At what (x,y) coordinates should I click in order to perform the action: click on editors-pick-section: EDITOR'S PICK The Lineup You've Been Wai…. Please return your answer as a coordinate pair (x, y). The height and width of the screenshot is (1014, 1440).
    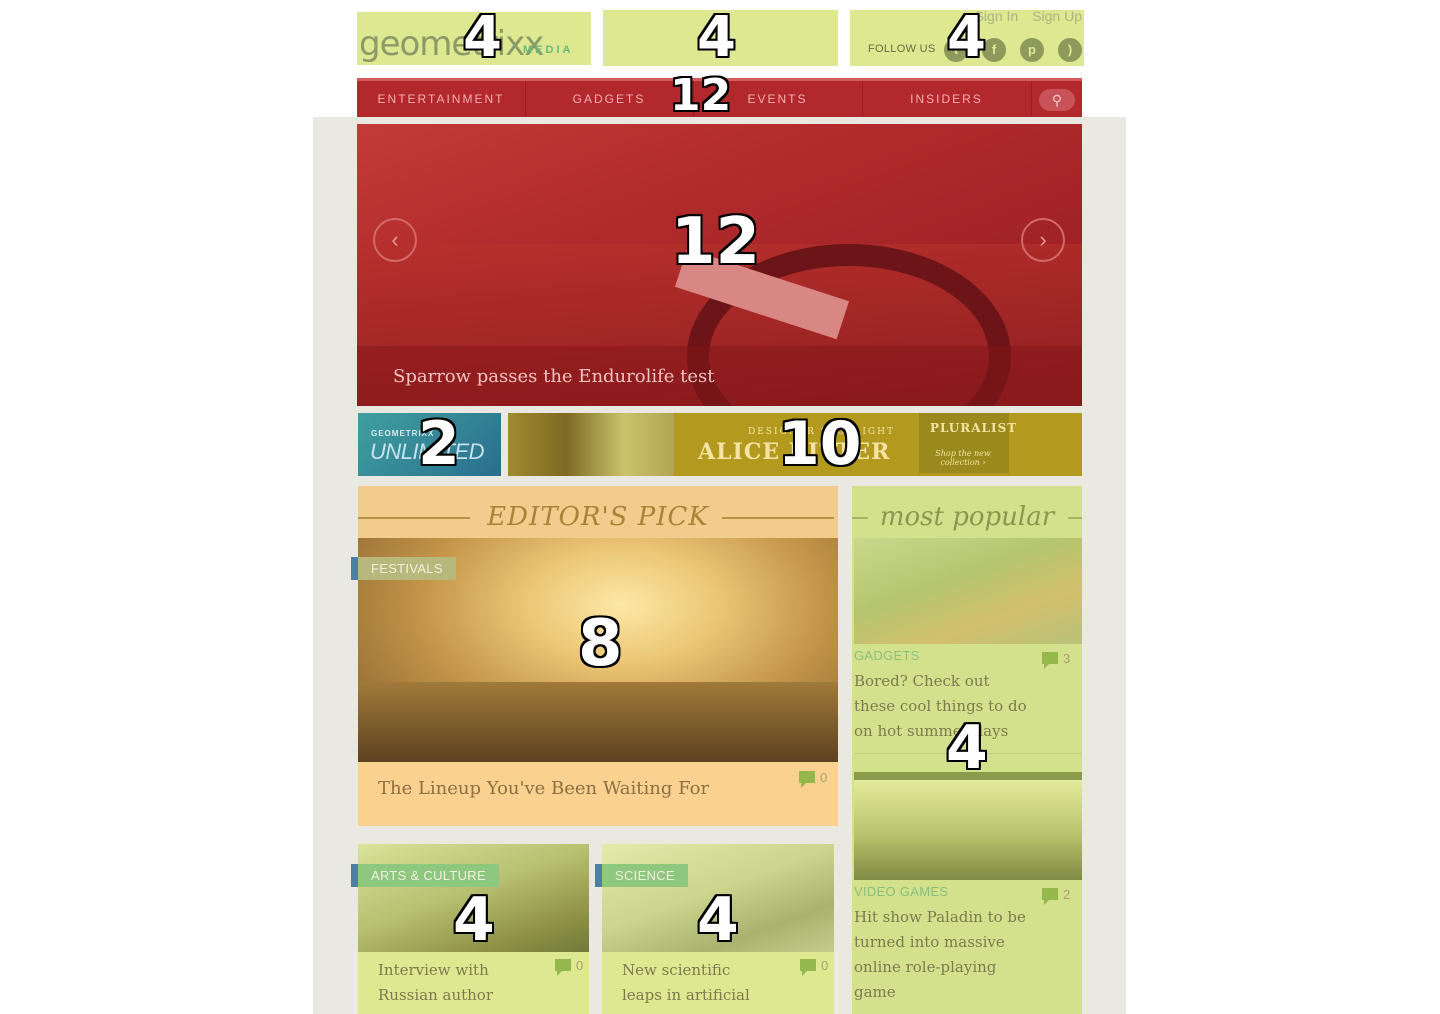
    Looking at the image, I should click on (598, 656).